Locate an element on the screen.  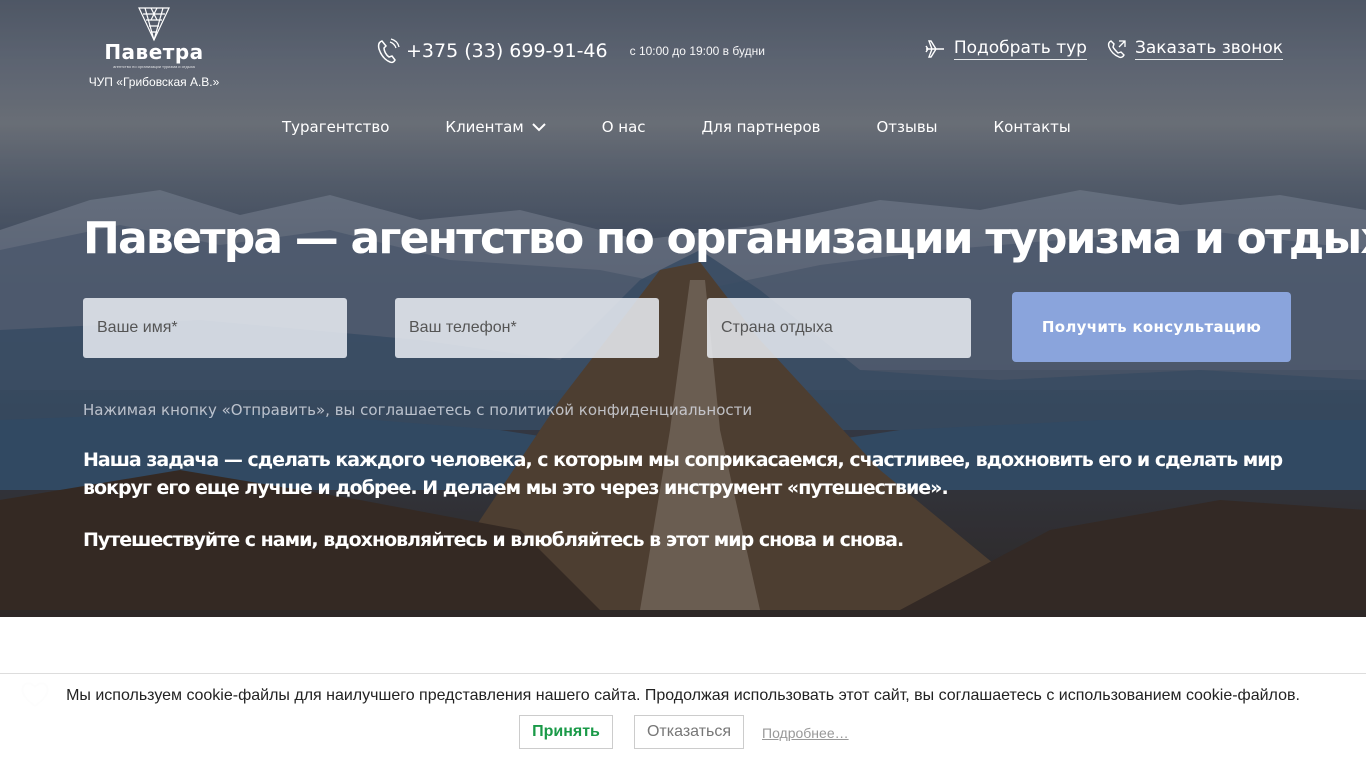
brand-name: Паветра is located at coordinates (154, 52).